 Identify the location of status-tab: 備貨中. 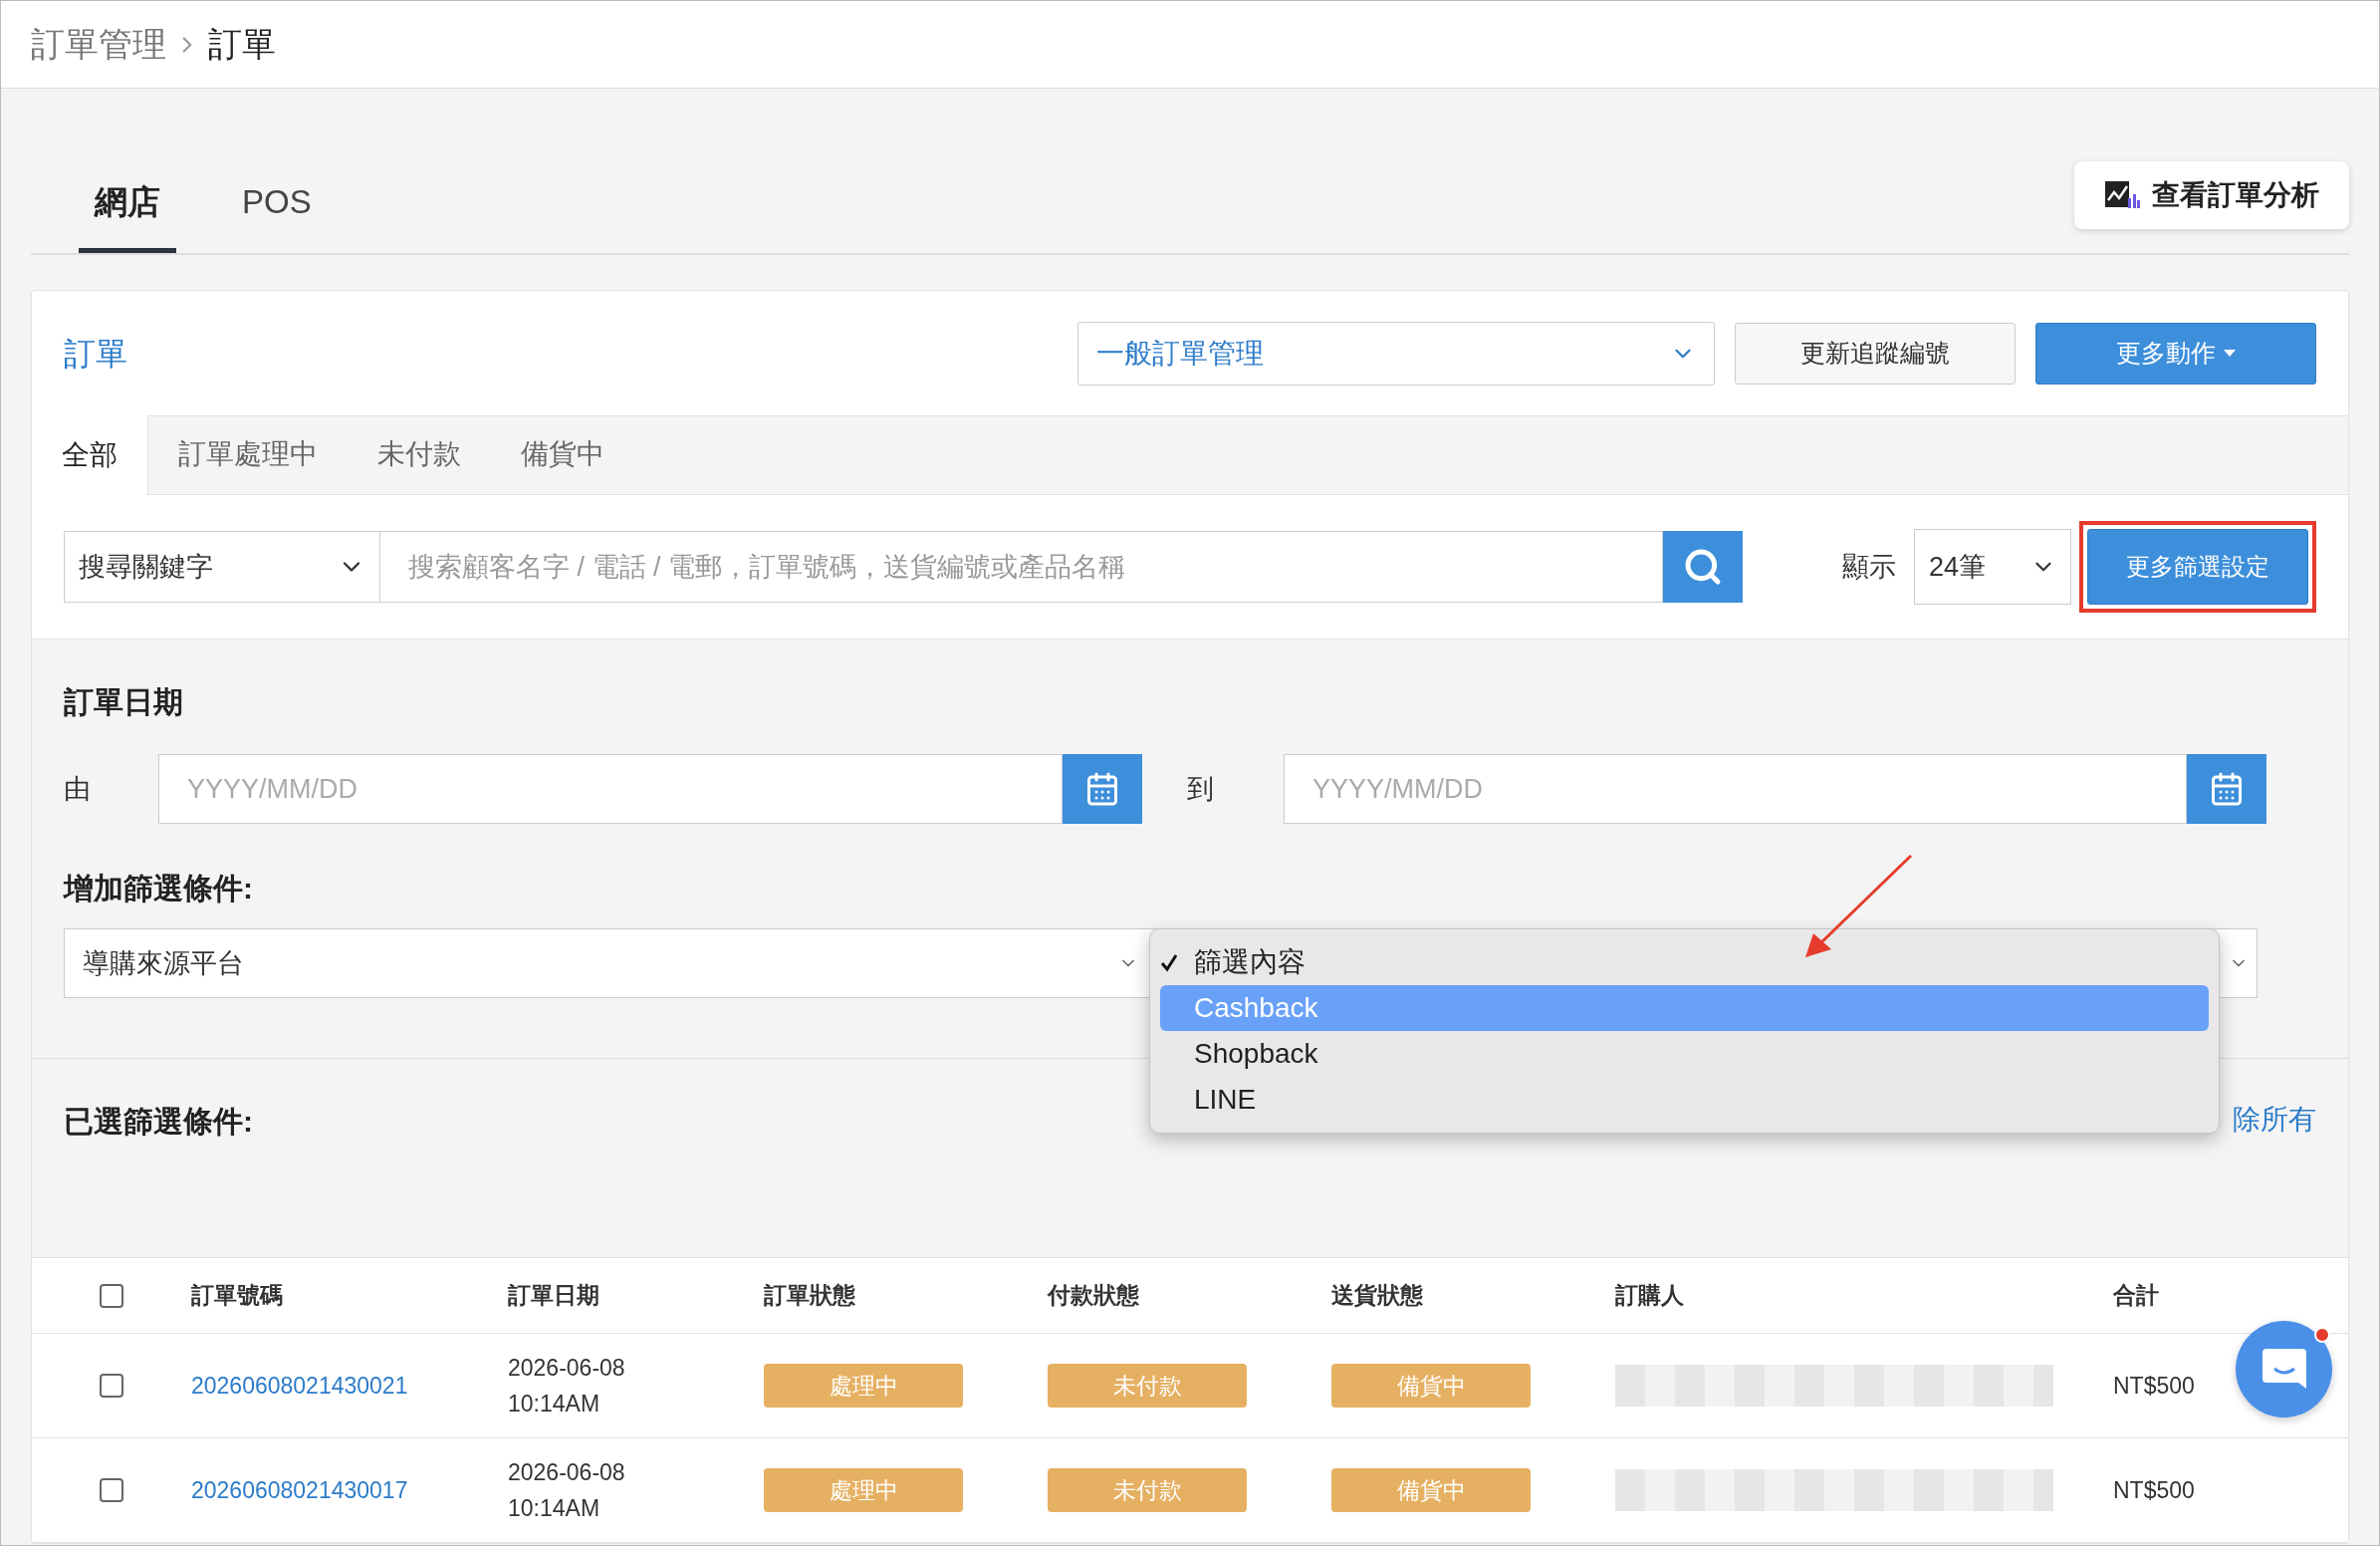
(562, 454).